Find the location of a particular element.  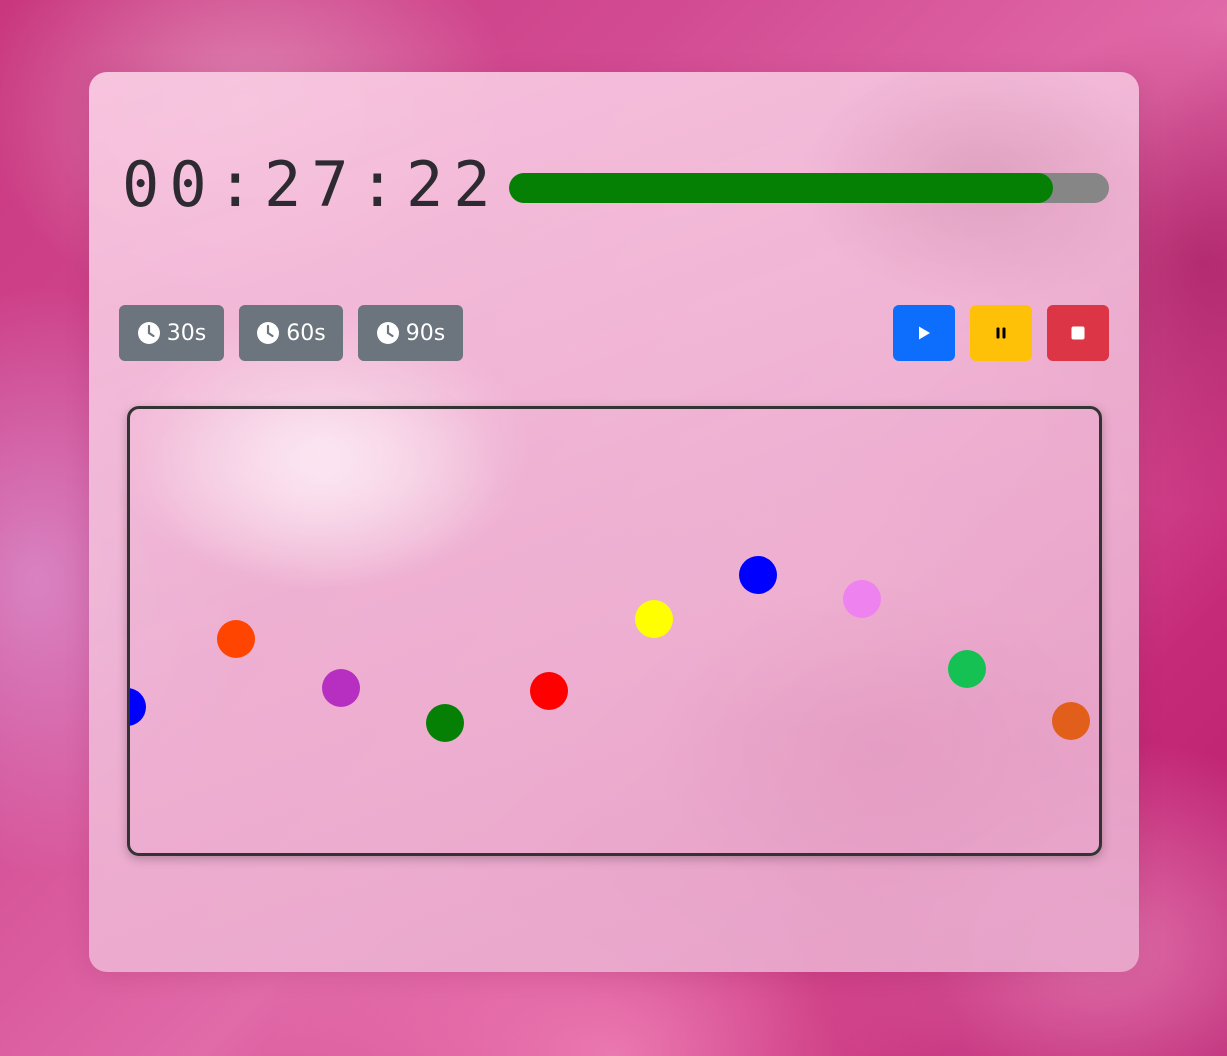

progress-bar is located at coordinates (809, 188).